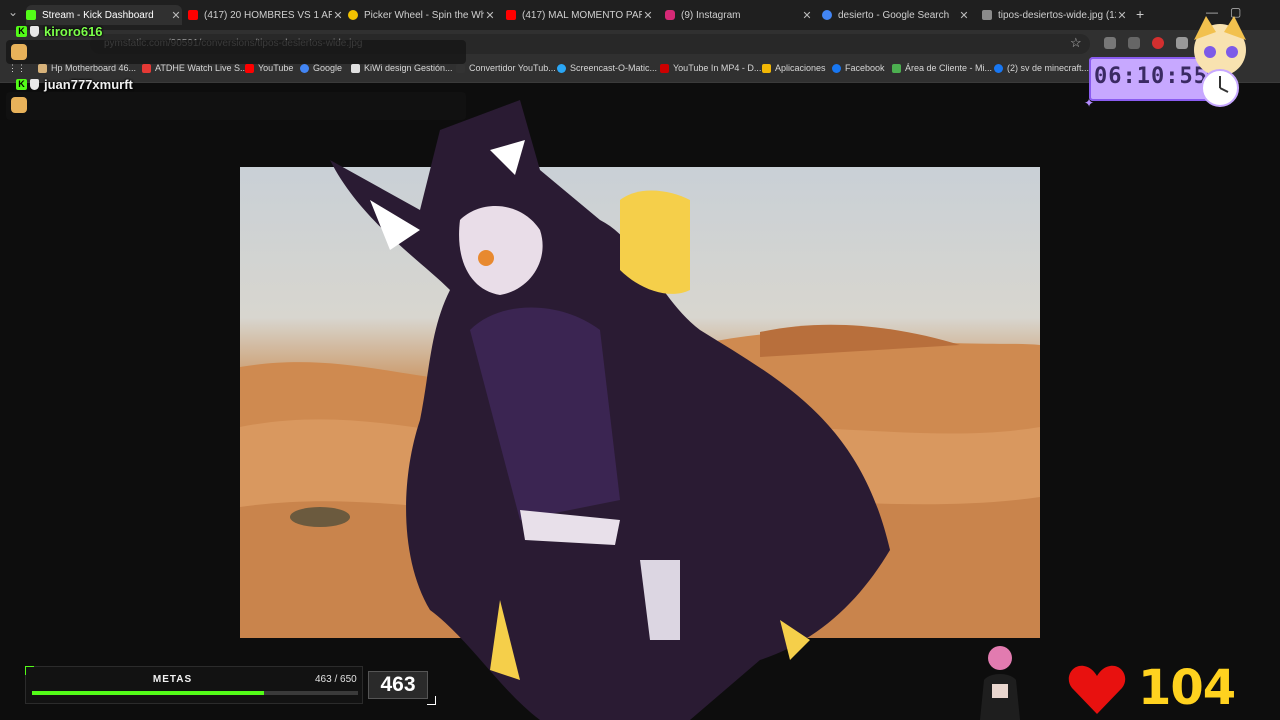 The image size is (1280, 720). I want to click on sparkle-icon: ✦, so click(1089, 103).